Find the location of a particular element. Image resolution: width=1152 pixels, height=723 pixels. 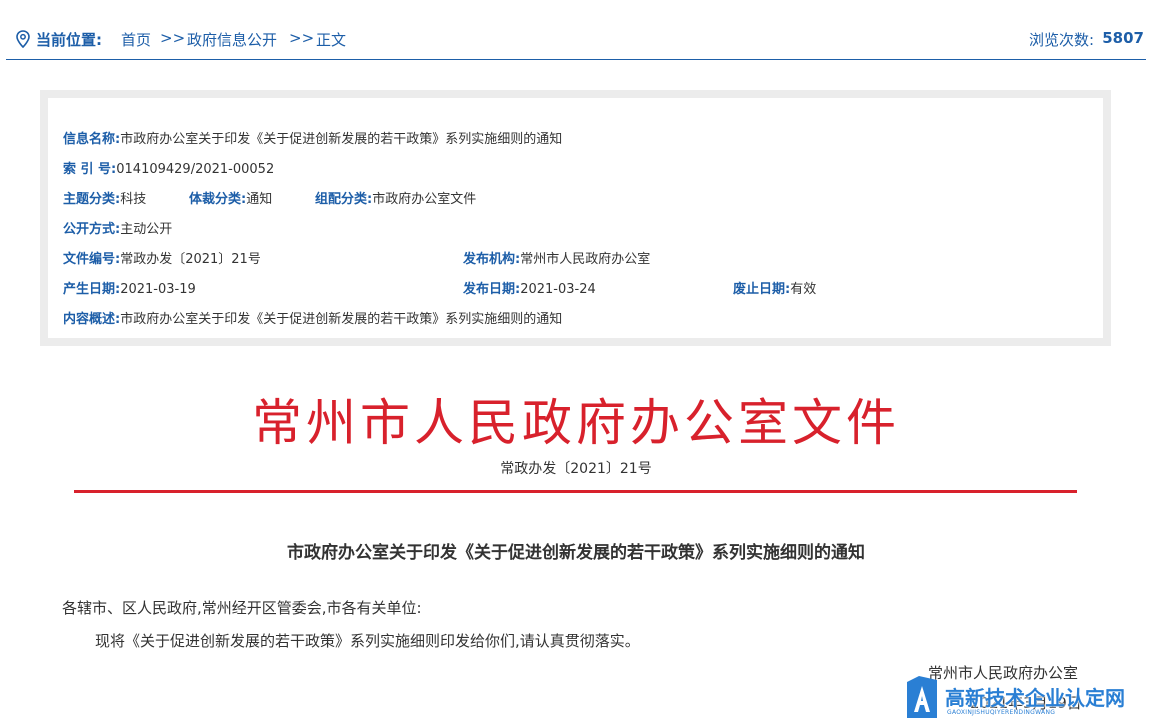

breadcrumb-current: 正文 is located at coordinates (331, 40).